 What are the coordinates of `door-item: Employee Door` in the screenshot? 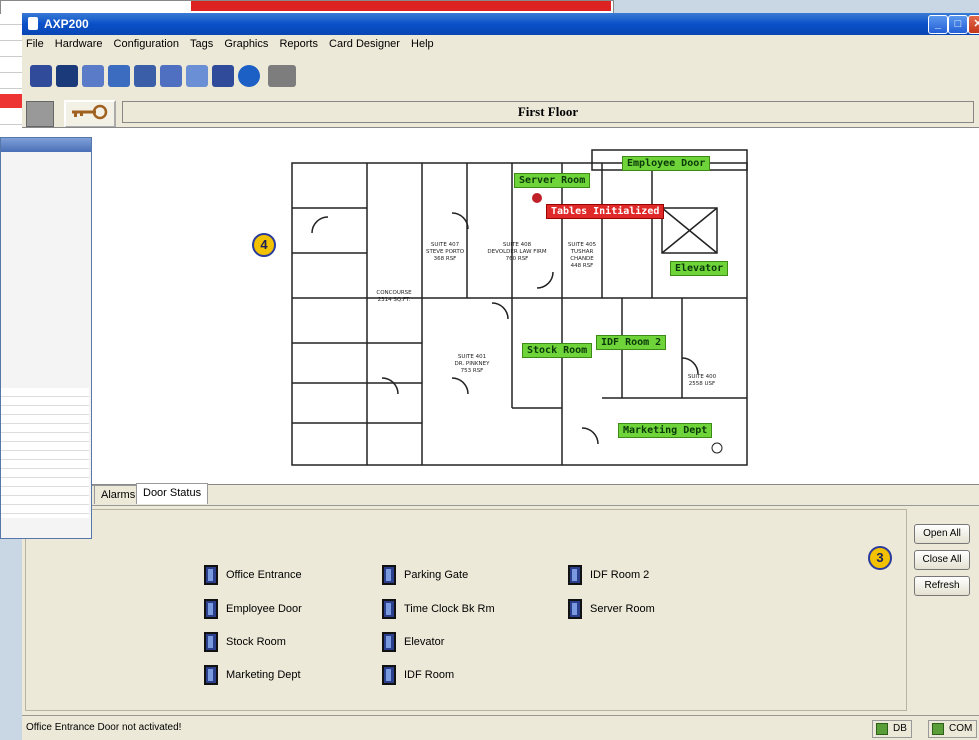 It's located at (253, 609).